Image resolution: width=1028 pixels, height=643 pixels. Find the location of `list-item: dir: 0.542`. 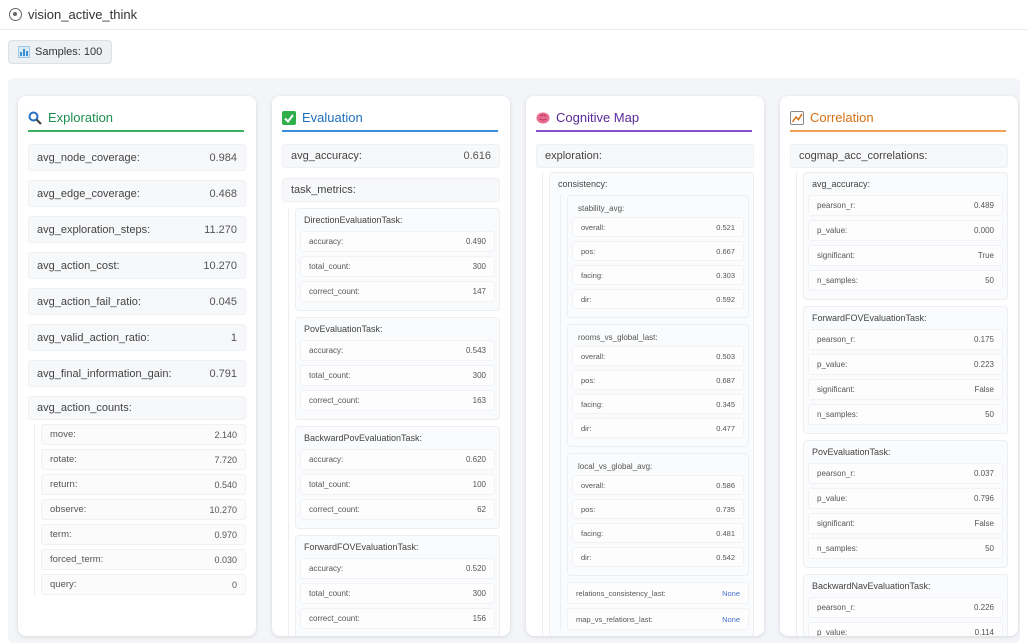

list-item: dir: 0.542 is located at coordinates (658, 557).